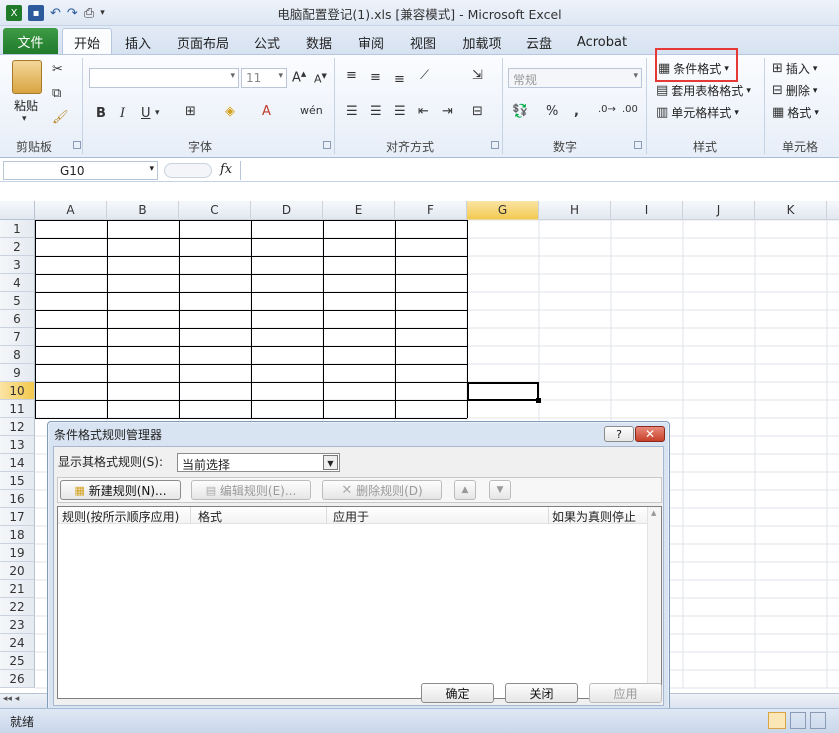  What do you see at coordinates (500, 490) in the screenshot?
I see `move-down-icon: ▼` at bounding box center [500, 490].